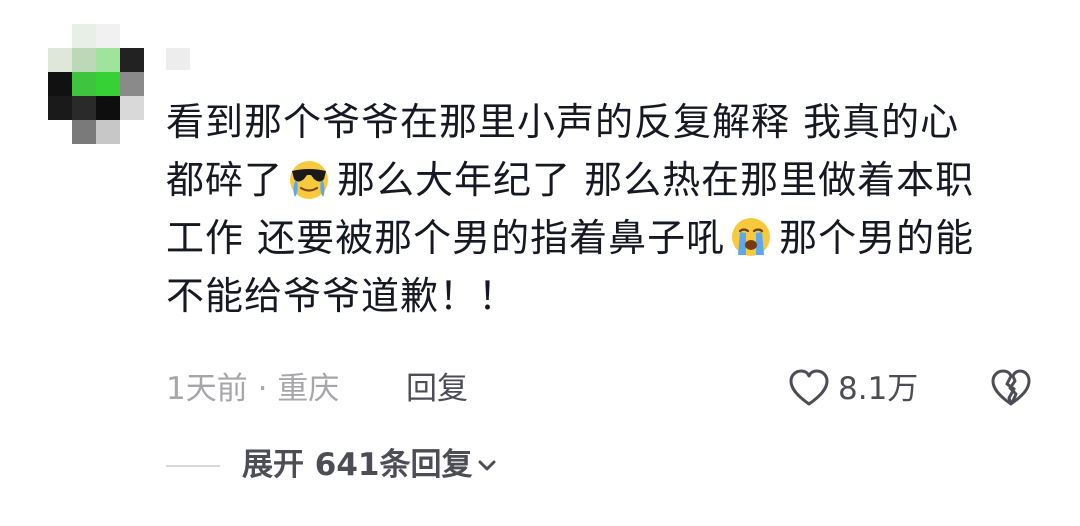 The width and height of the screenshot is (1080, 526). I want to click on divider, so click(193, 466).